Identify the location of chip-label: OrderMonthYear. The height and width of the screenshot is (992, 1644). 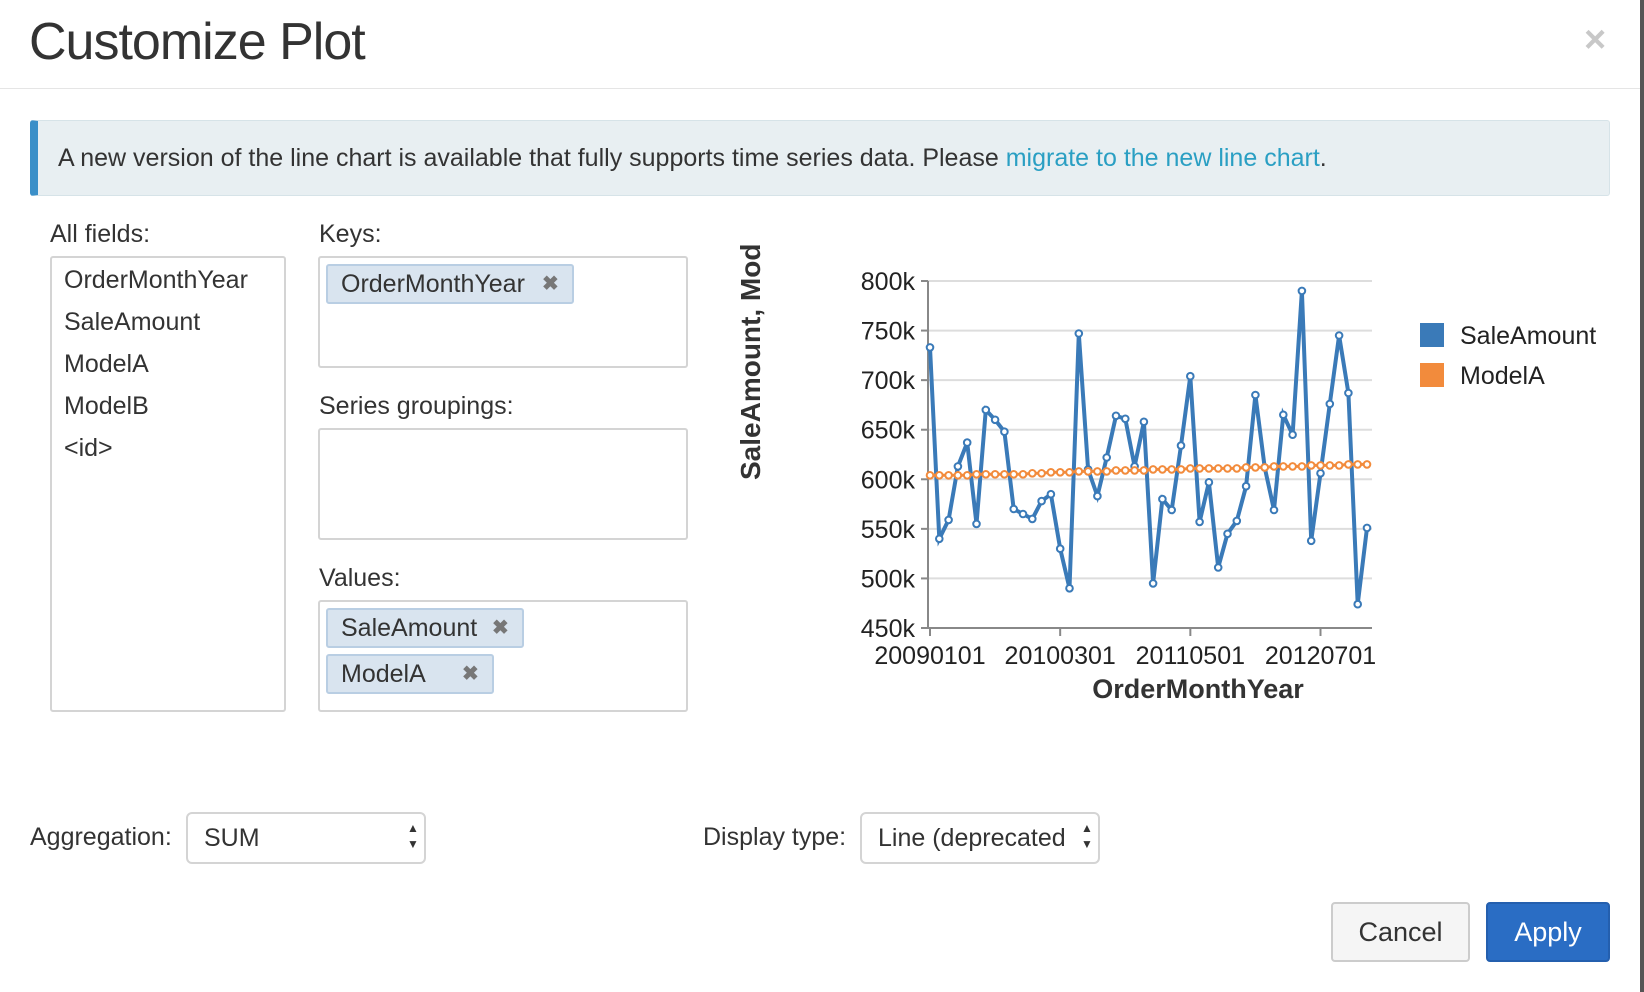
(433, 284).